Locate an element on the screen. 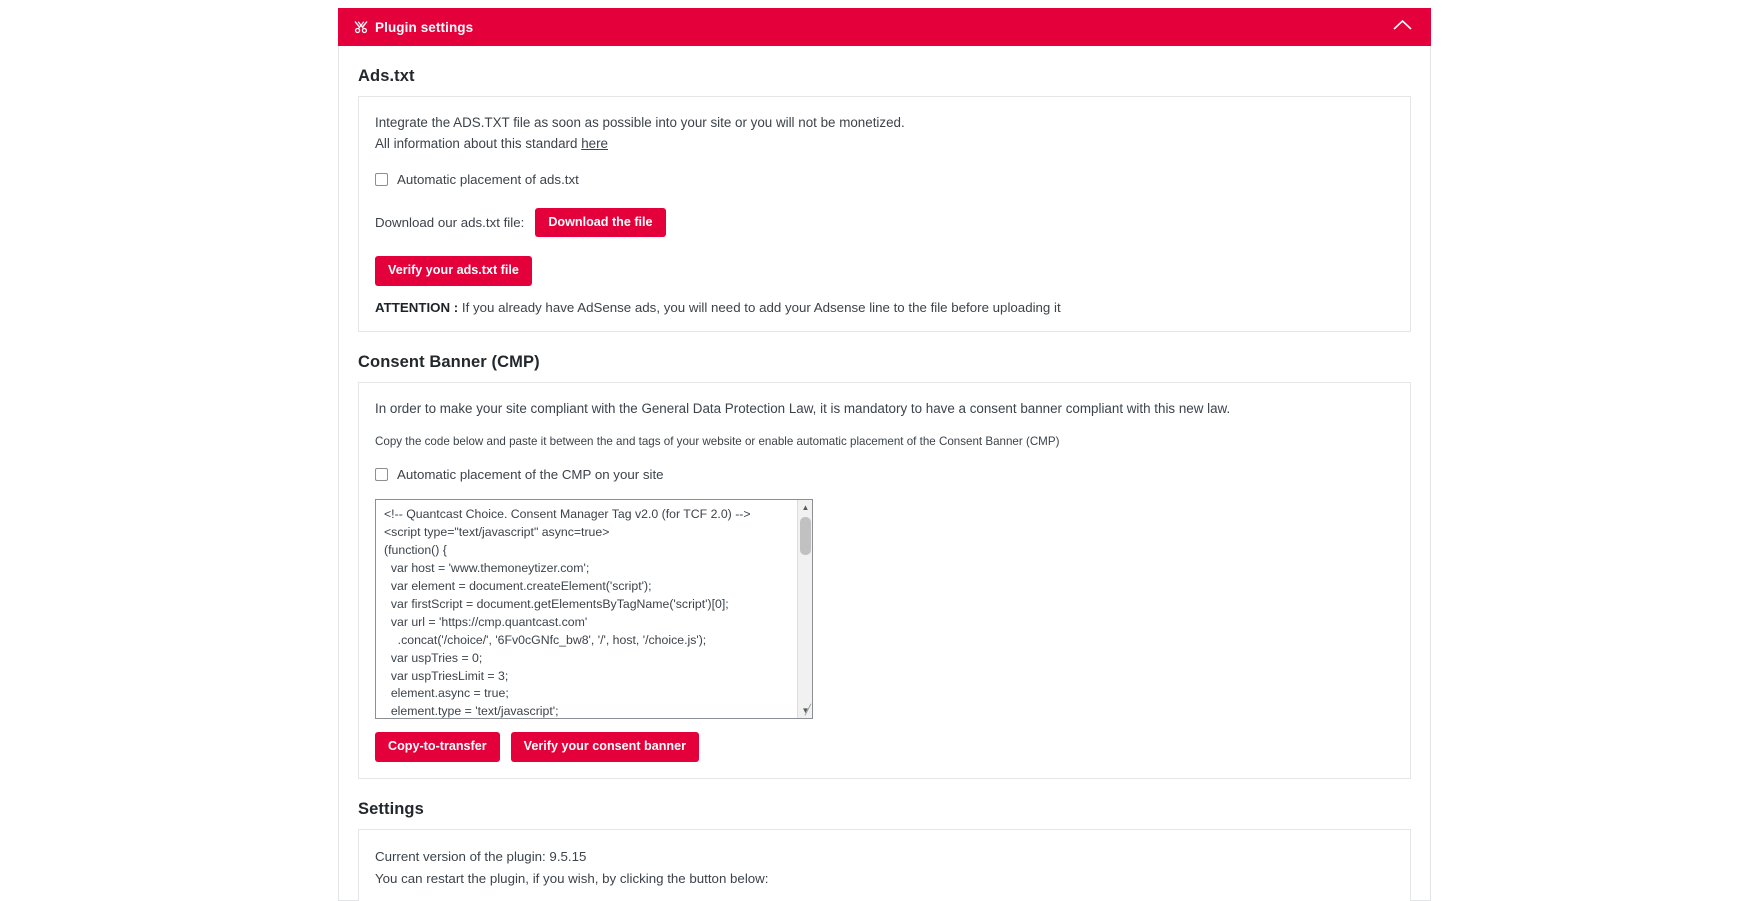  plugin-settings-header: Plugin settings is located at coordinates (884, 27).